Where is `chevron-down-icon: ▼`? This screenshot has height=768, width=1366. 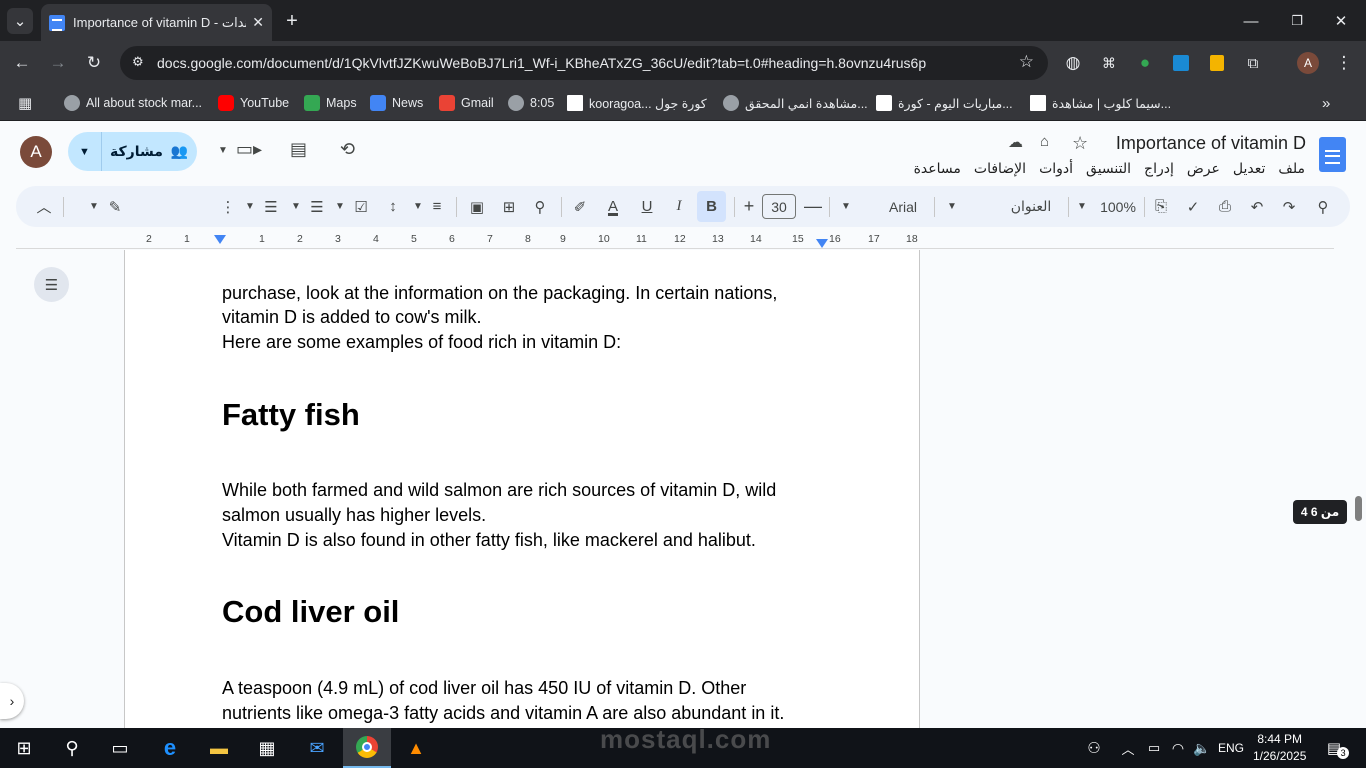
chevron-down-icon: ▼ is located at coordinates (85, 151).